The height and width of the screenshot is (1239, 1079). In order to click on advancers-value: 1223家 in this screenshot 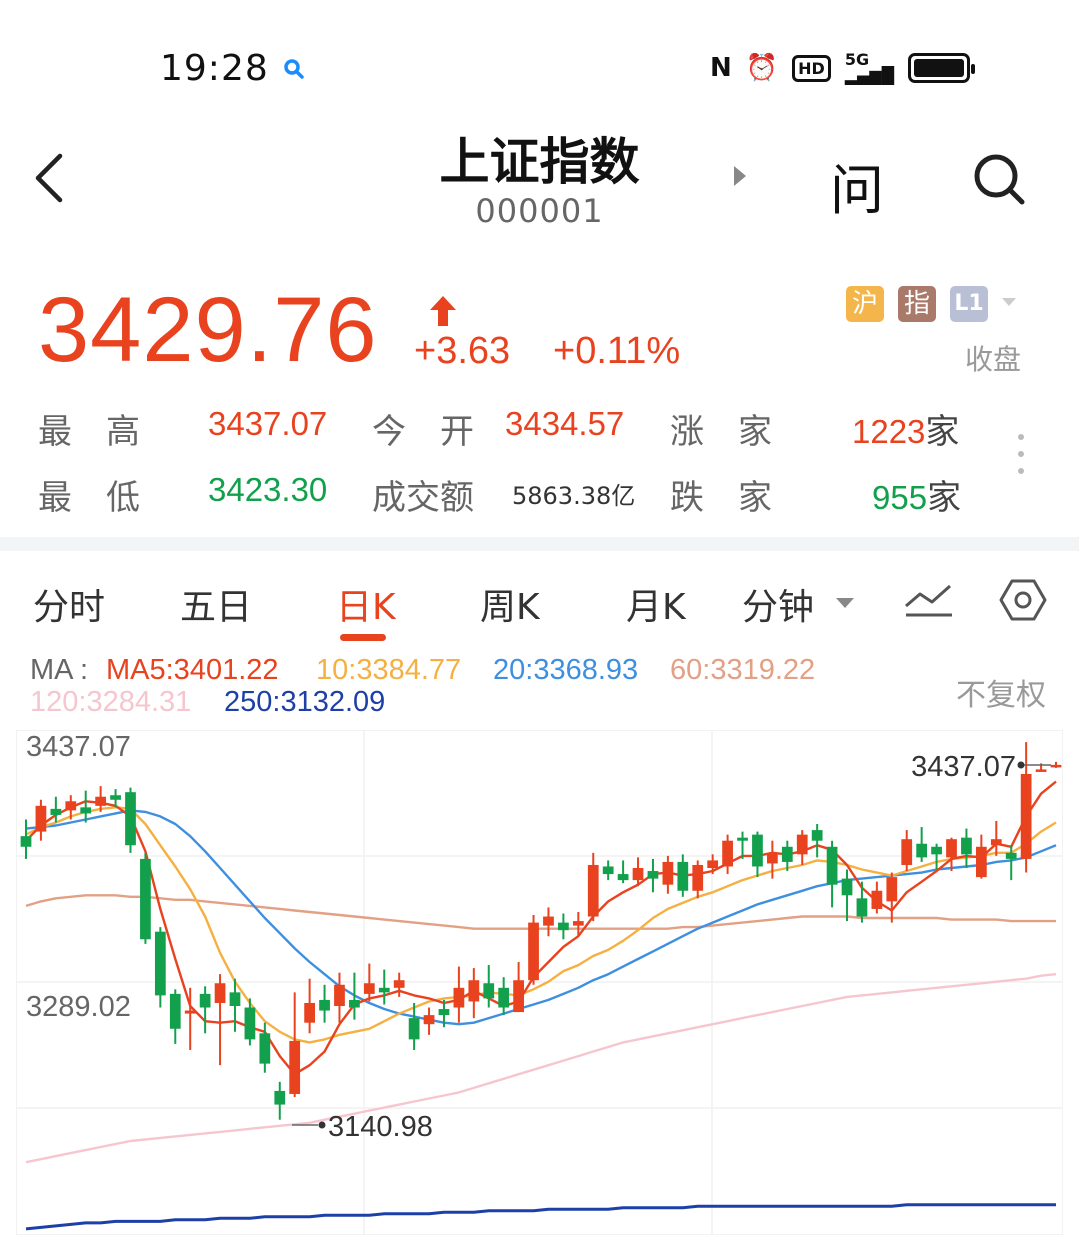, I will do `click(906, 432)`.